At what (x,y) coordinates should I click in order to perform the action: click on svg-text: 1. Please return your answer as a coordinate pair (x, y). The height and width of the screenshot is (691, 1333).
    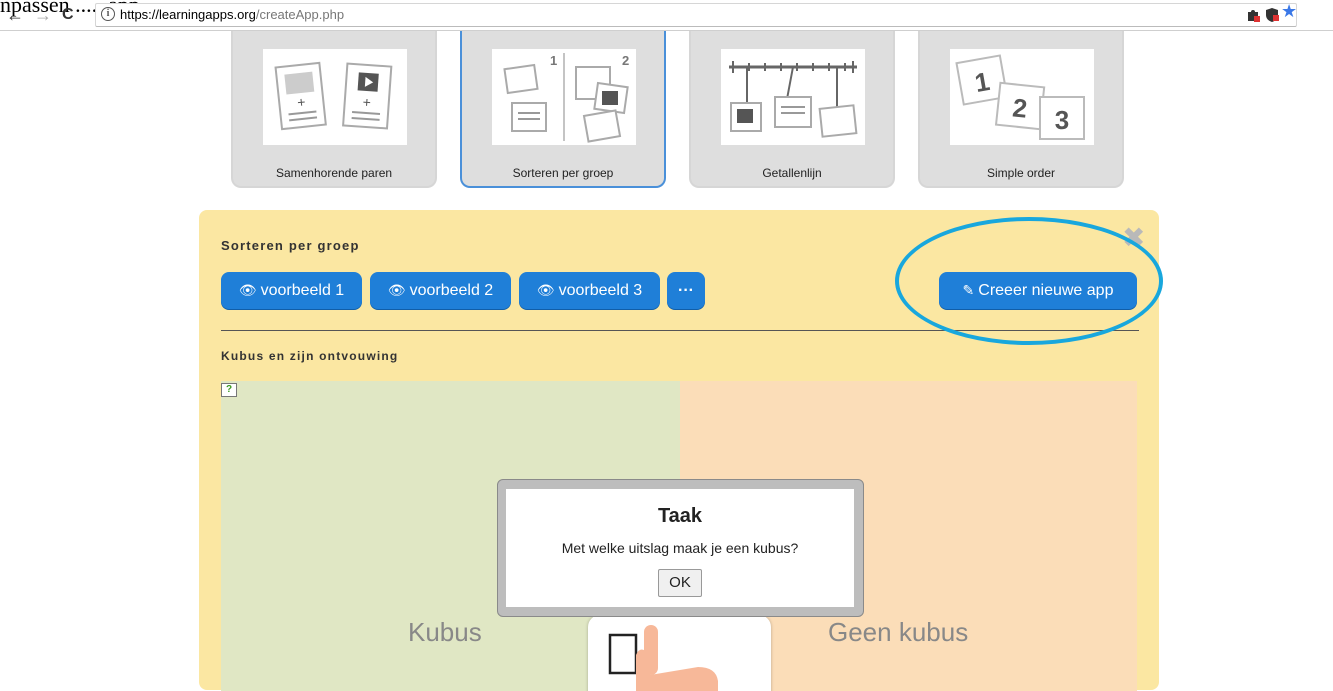
    Looking at the image, I should click on (553, 60).